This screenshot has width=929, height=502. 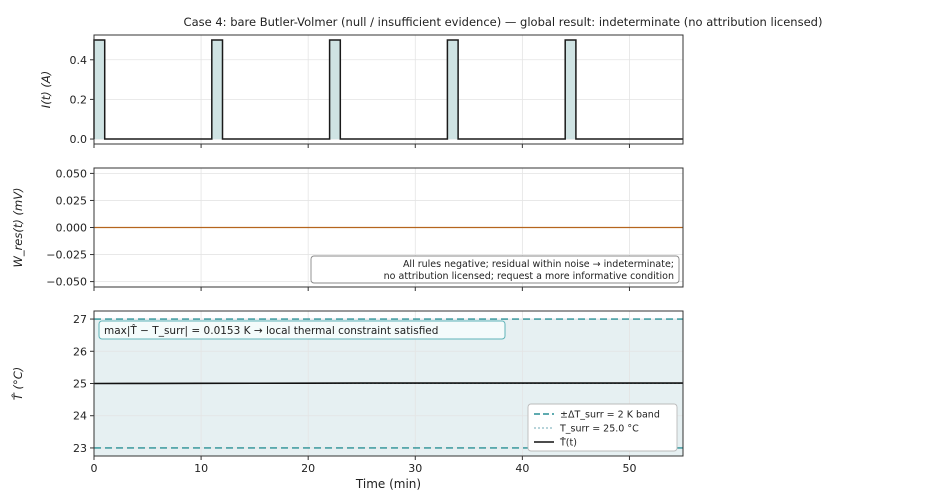 I want to click on y-tick-label: 0.025, so click(x=72, y=200).